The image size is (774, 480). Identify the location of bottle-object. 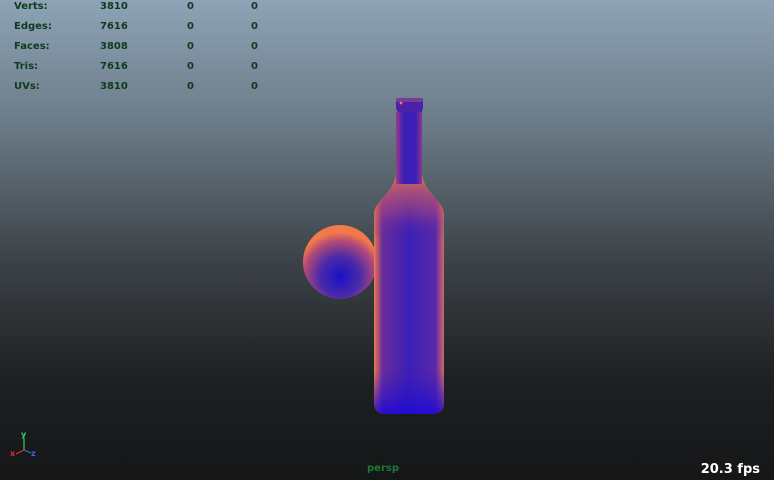
(409, 256).